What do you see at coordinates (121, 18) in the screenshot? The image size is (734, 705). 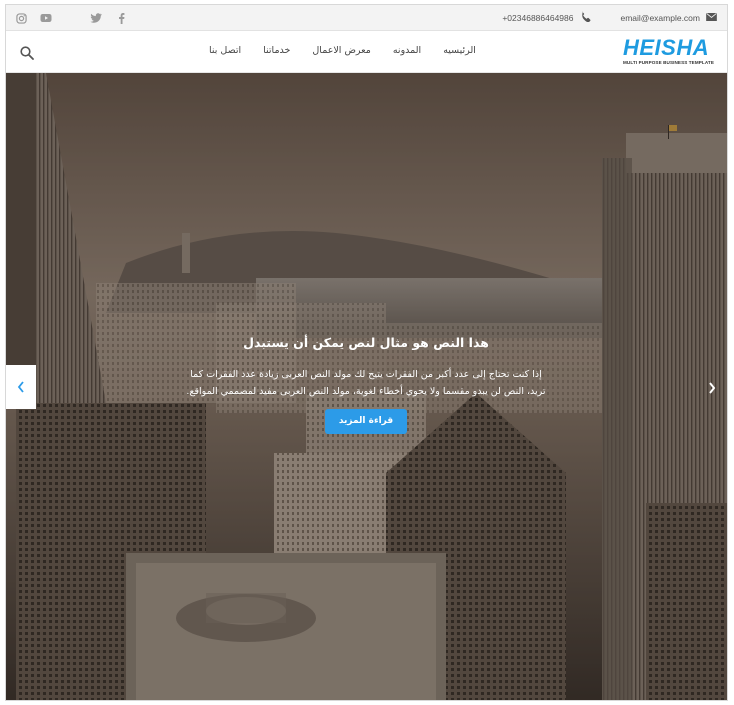 I see `facebook-icon` at bounding box center [121, 18].